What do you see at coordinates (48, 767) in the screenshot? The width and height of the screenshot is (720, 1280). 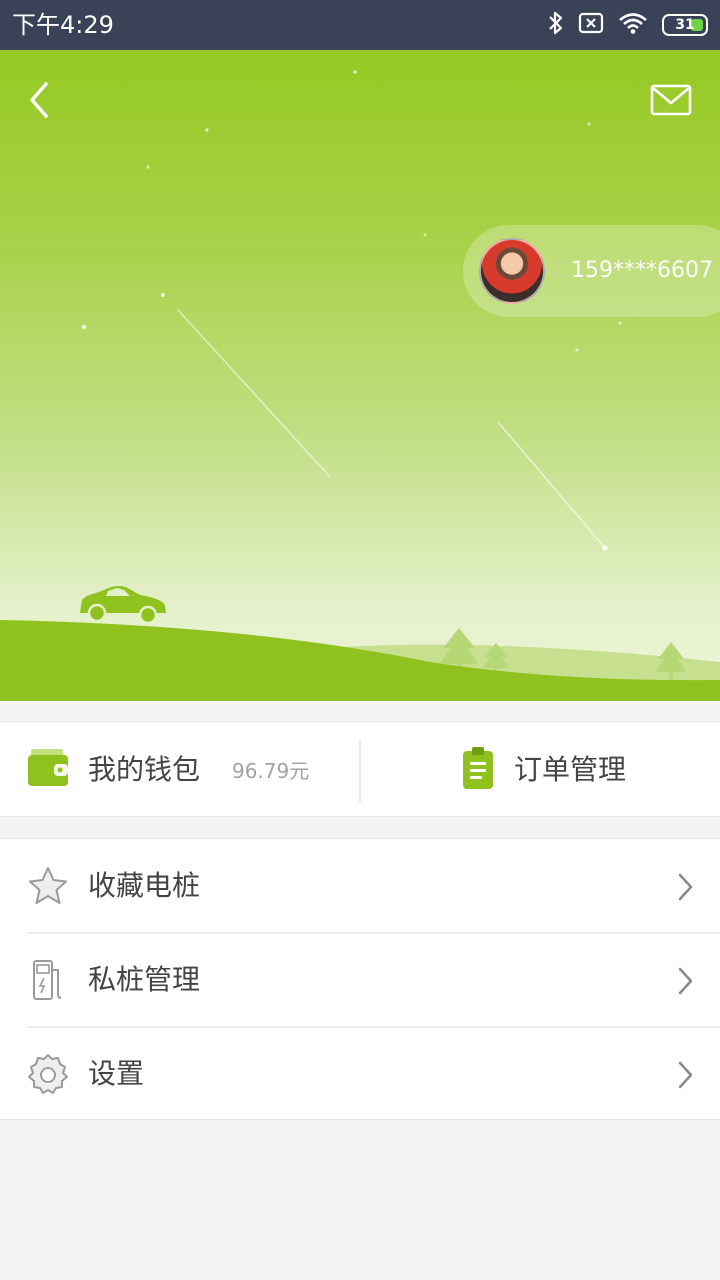 I see `wallet-icon` at bounding box center [48, 767].